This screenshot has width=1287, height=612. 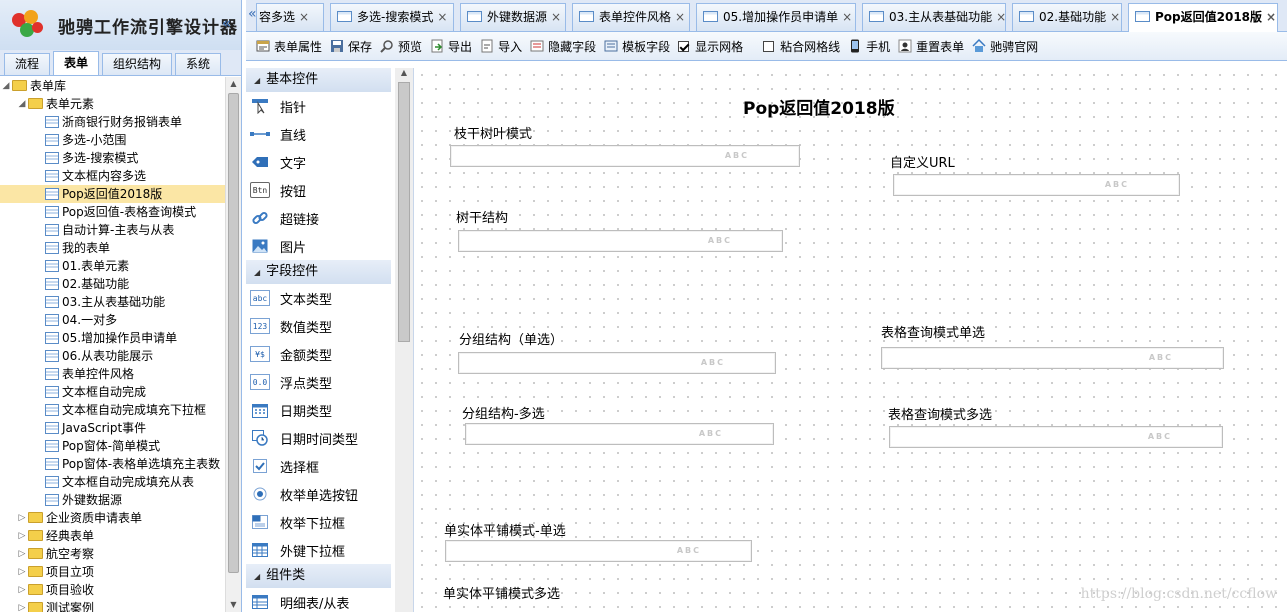 I want to click on palette-item-fk-dropdown: 外键下拉框, so click(x=318, y=550).